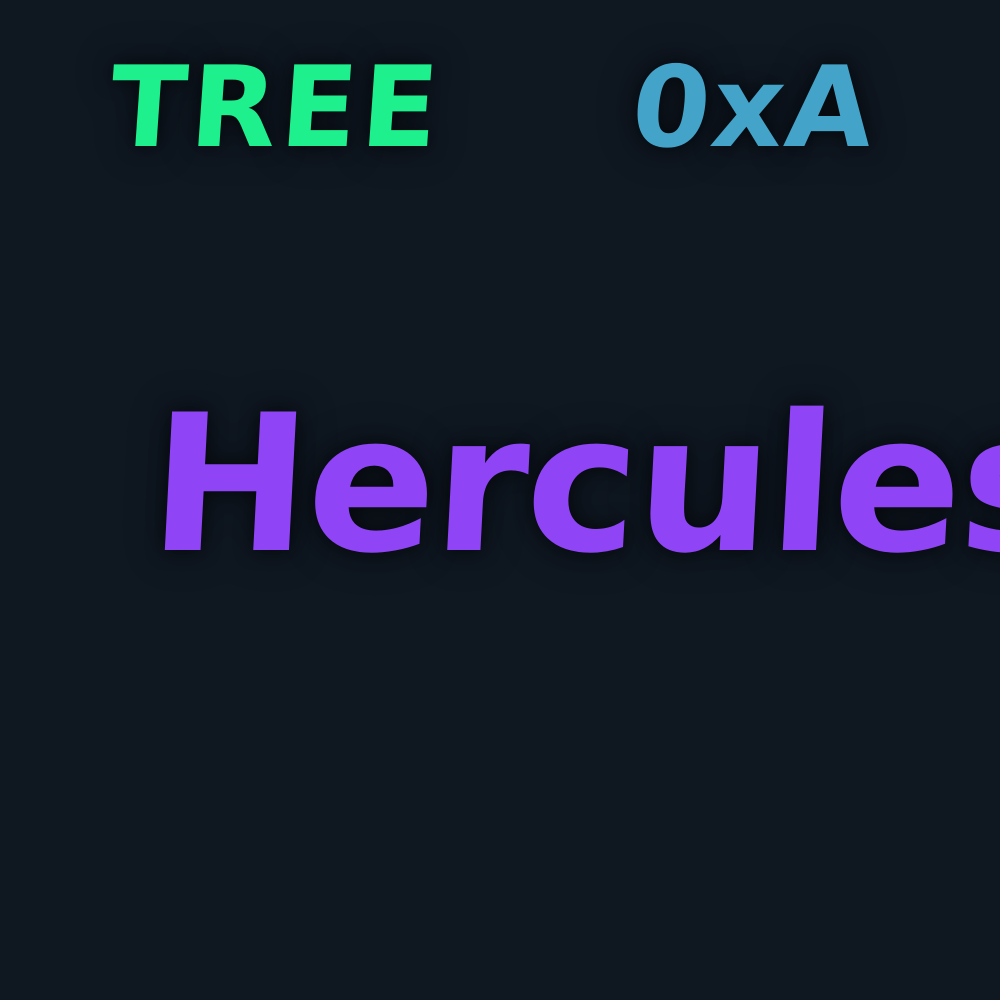  I want to click on top-left-label: TREE, so click(276, 108).